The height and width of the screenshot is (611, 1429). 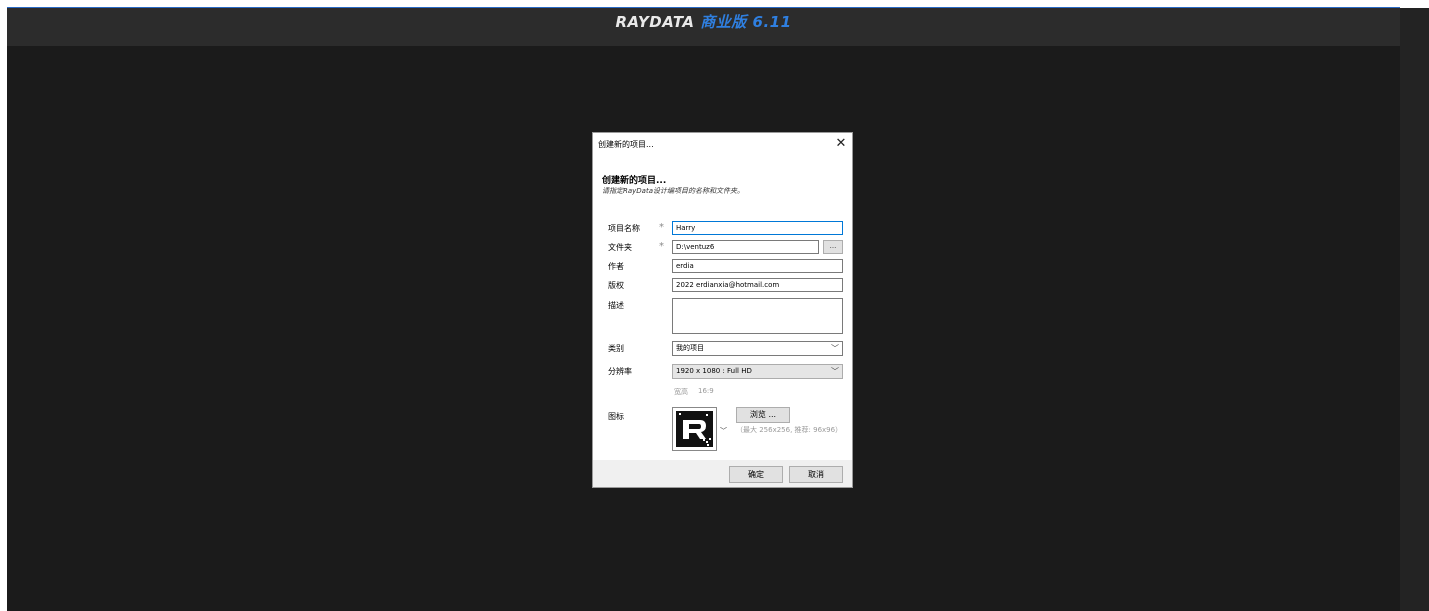 What do you see at coordinates (789, 430) in the screenshot?
I see `icon-size-hint: （最大 256x256, 推荐: 96x96）` at bounding box center [789, 430].